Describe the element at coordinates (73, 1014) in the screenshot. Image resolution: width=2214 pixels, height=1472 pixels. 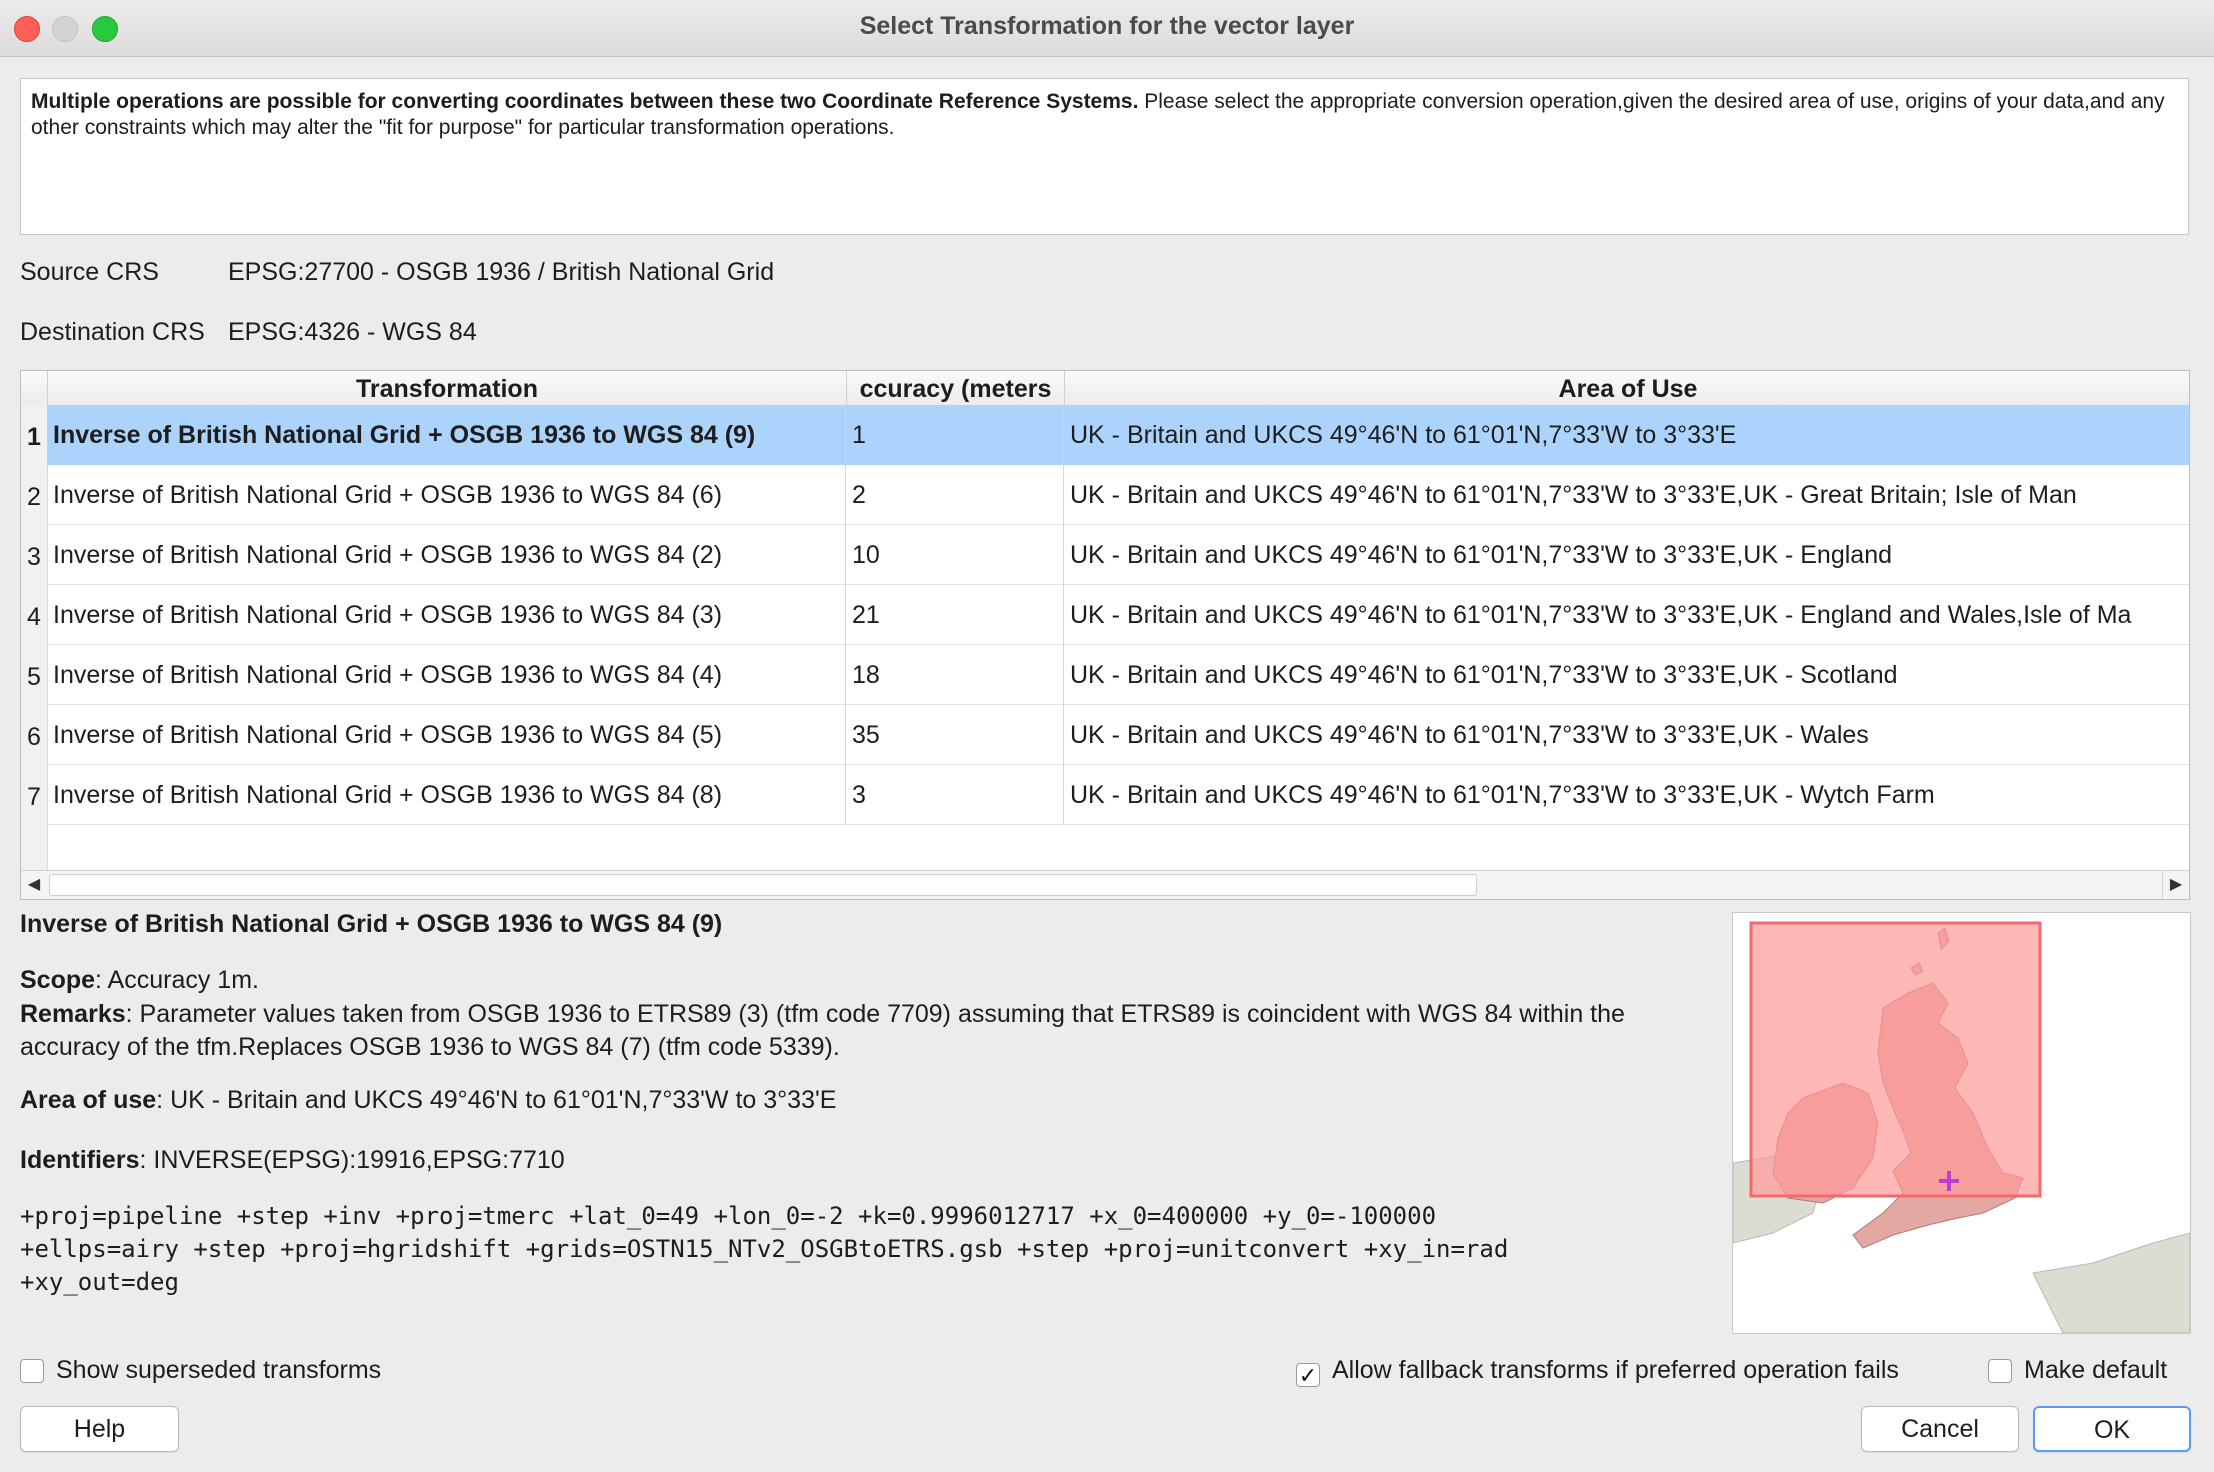
I see `remarks-label: Remarks` at that location.